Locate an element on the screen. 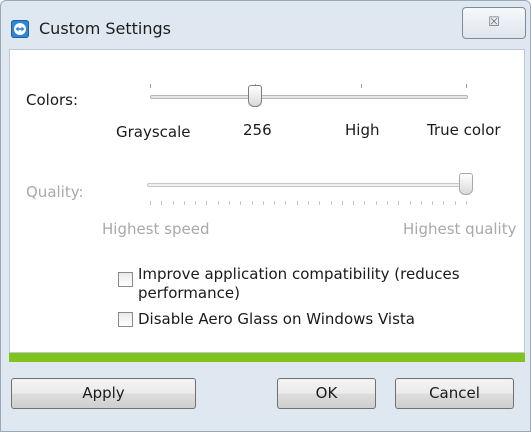 The image size is (531, 432). title-bar: Custom Settings ☒ is located at coordinates (265, 20).